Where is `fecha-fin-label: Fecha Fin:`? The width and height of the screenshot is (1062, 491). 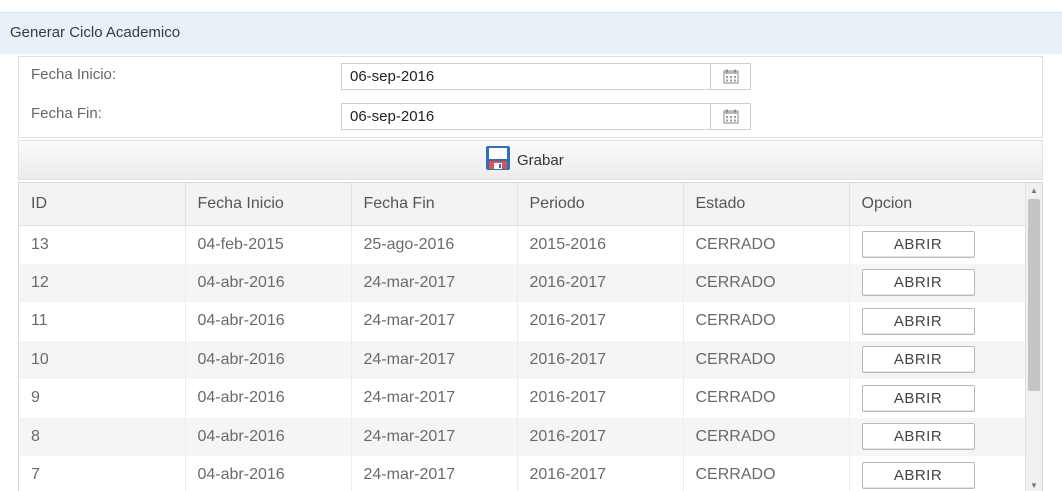
fecha-fin-label: Fecha Fin: is located at coordinates (66, 113).